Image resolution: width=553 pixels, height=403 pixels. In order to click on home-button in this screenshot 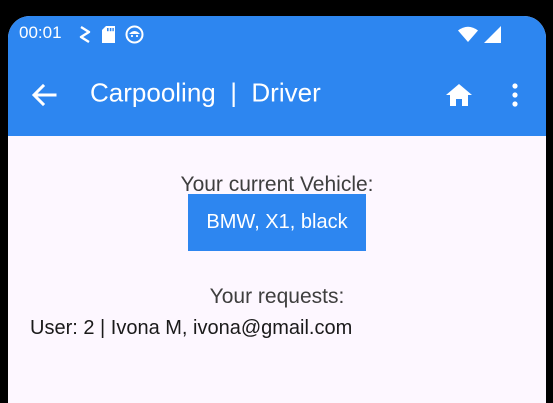, I will do `click(459, 95)`.